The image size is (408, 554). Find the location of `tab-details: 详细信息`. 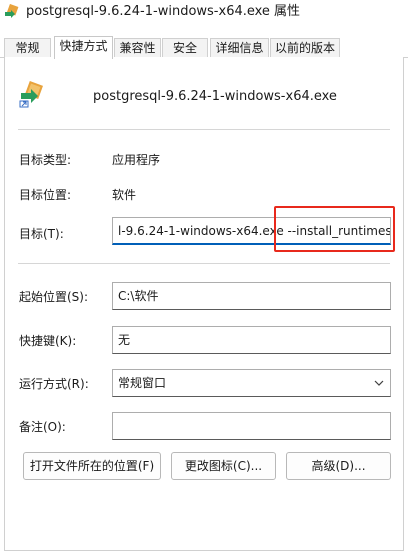

tab-details: 详细信息 is located at coordinates (239, 48).